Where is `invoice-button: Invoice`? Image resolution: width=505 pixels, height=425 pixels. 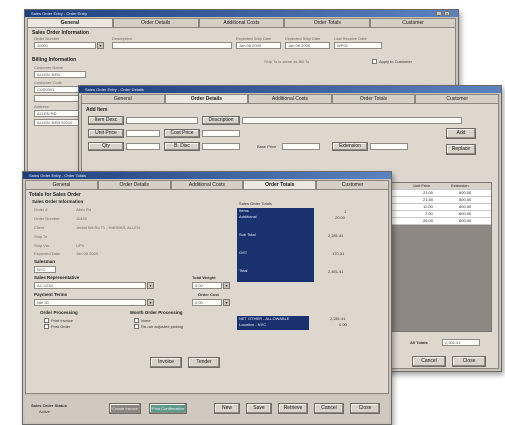 invoice-button: Invoice is located at coordinates (166, 362).